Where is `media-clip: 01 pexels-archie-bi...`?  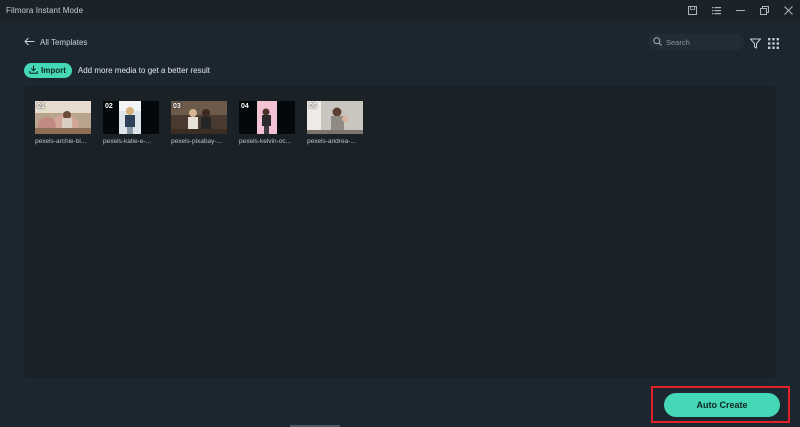 media-clip: 01 pexels-archie-bi... is located at coordinates (63, 123).